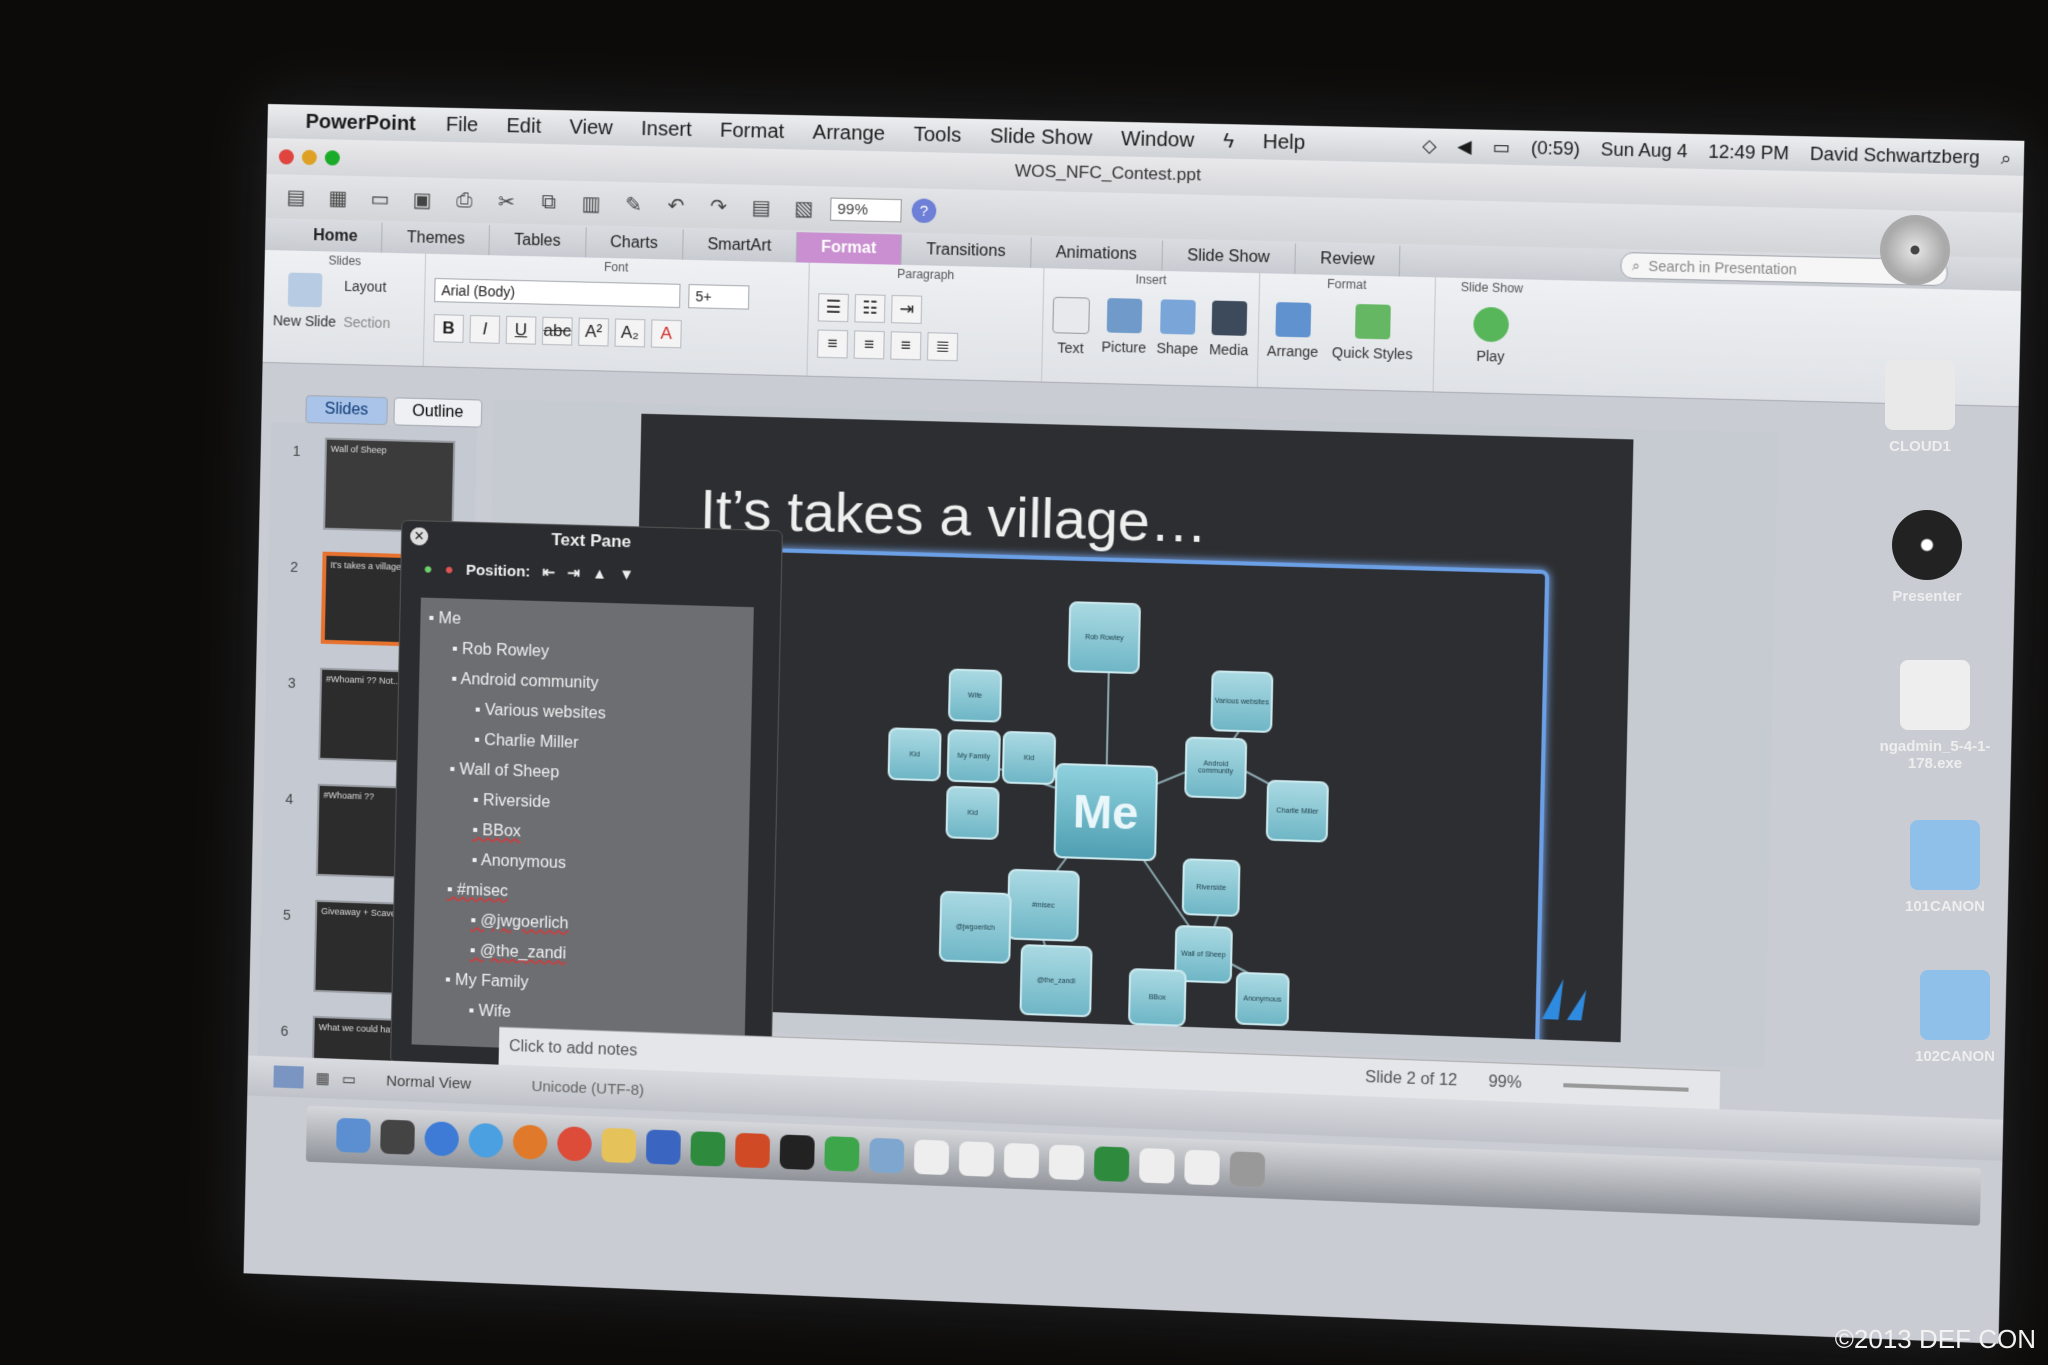 Image resolution: width=2048 pixels, height=1365 pixels. I want to click on help-icon: ?, so click(924, 211).